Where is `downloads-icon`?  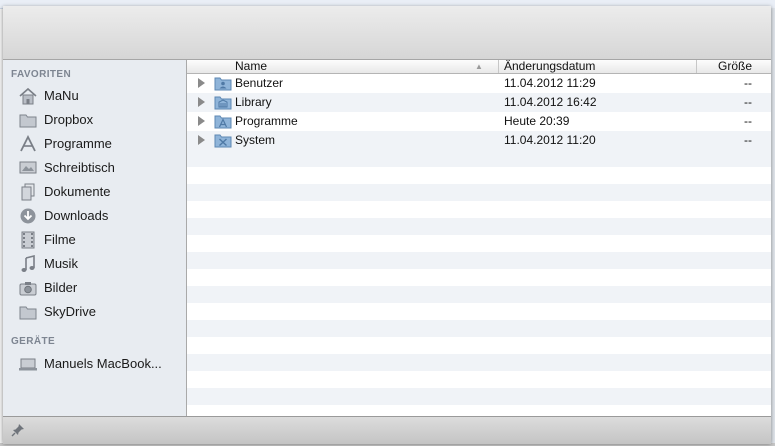
downloads-icon is located at coordinates (28, 216).